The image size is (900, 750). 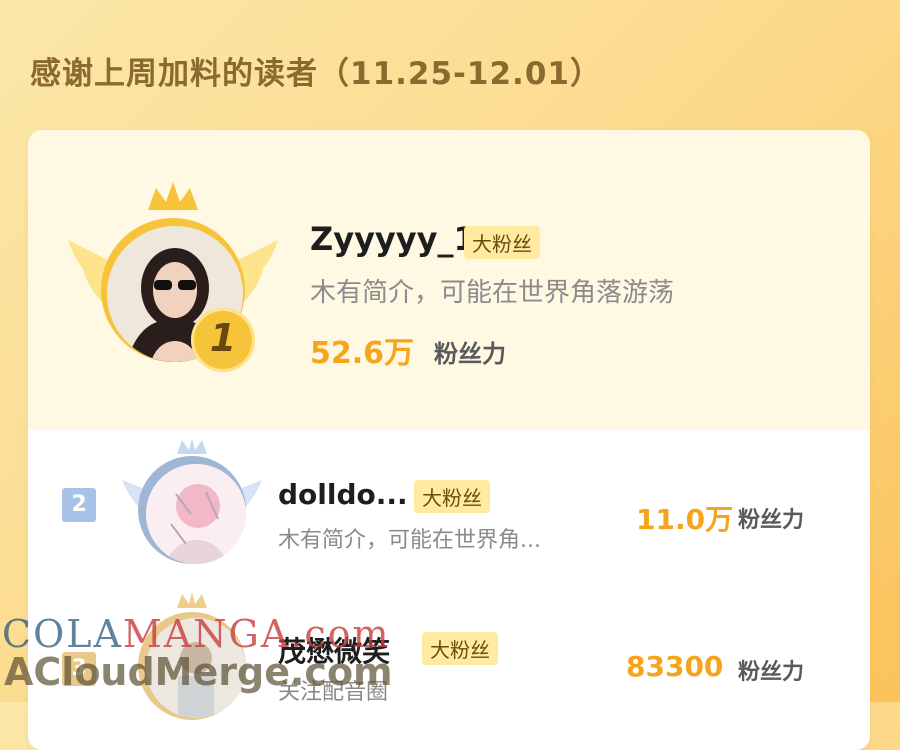 I want to click on avatar, so click(x=196, y=514).